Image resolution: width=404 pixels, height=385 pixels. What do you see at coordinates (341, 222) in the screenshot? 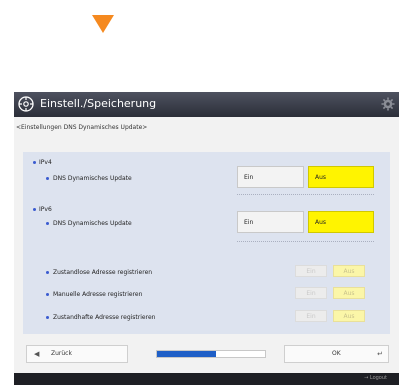
I see `ipv6-dns-update-off-button: Aus` at bounding box center [341, 222].